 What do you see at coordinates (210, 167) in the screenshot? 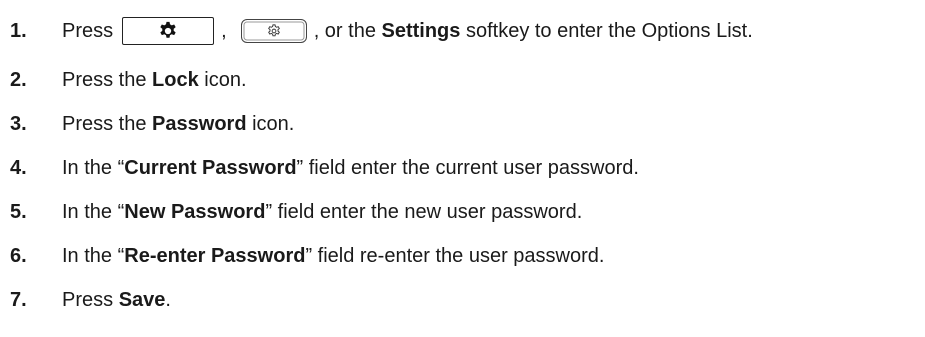
I see `step-bold-text: Current Password` at bounding box center [210, 167].